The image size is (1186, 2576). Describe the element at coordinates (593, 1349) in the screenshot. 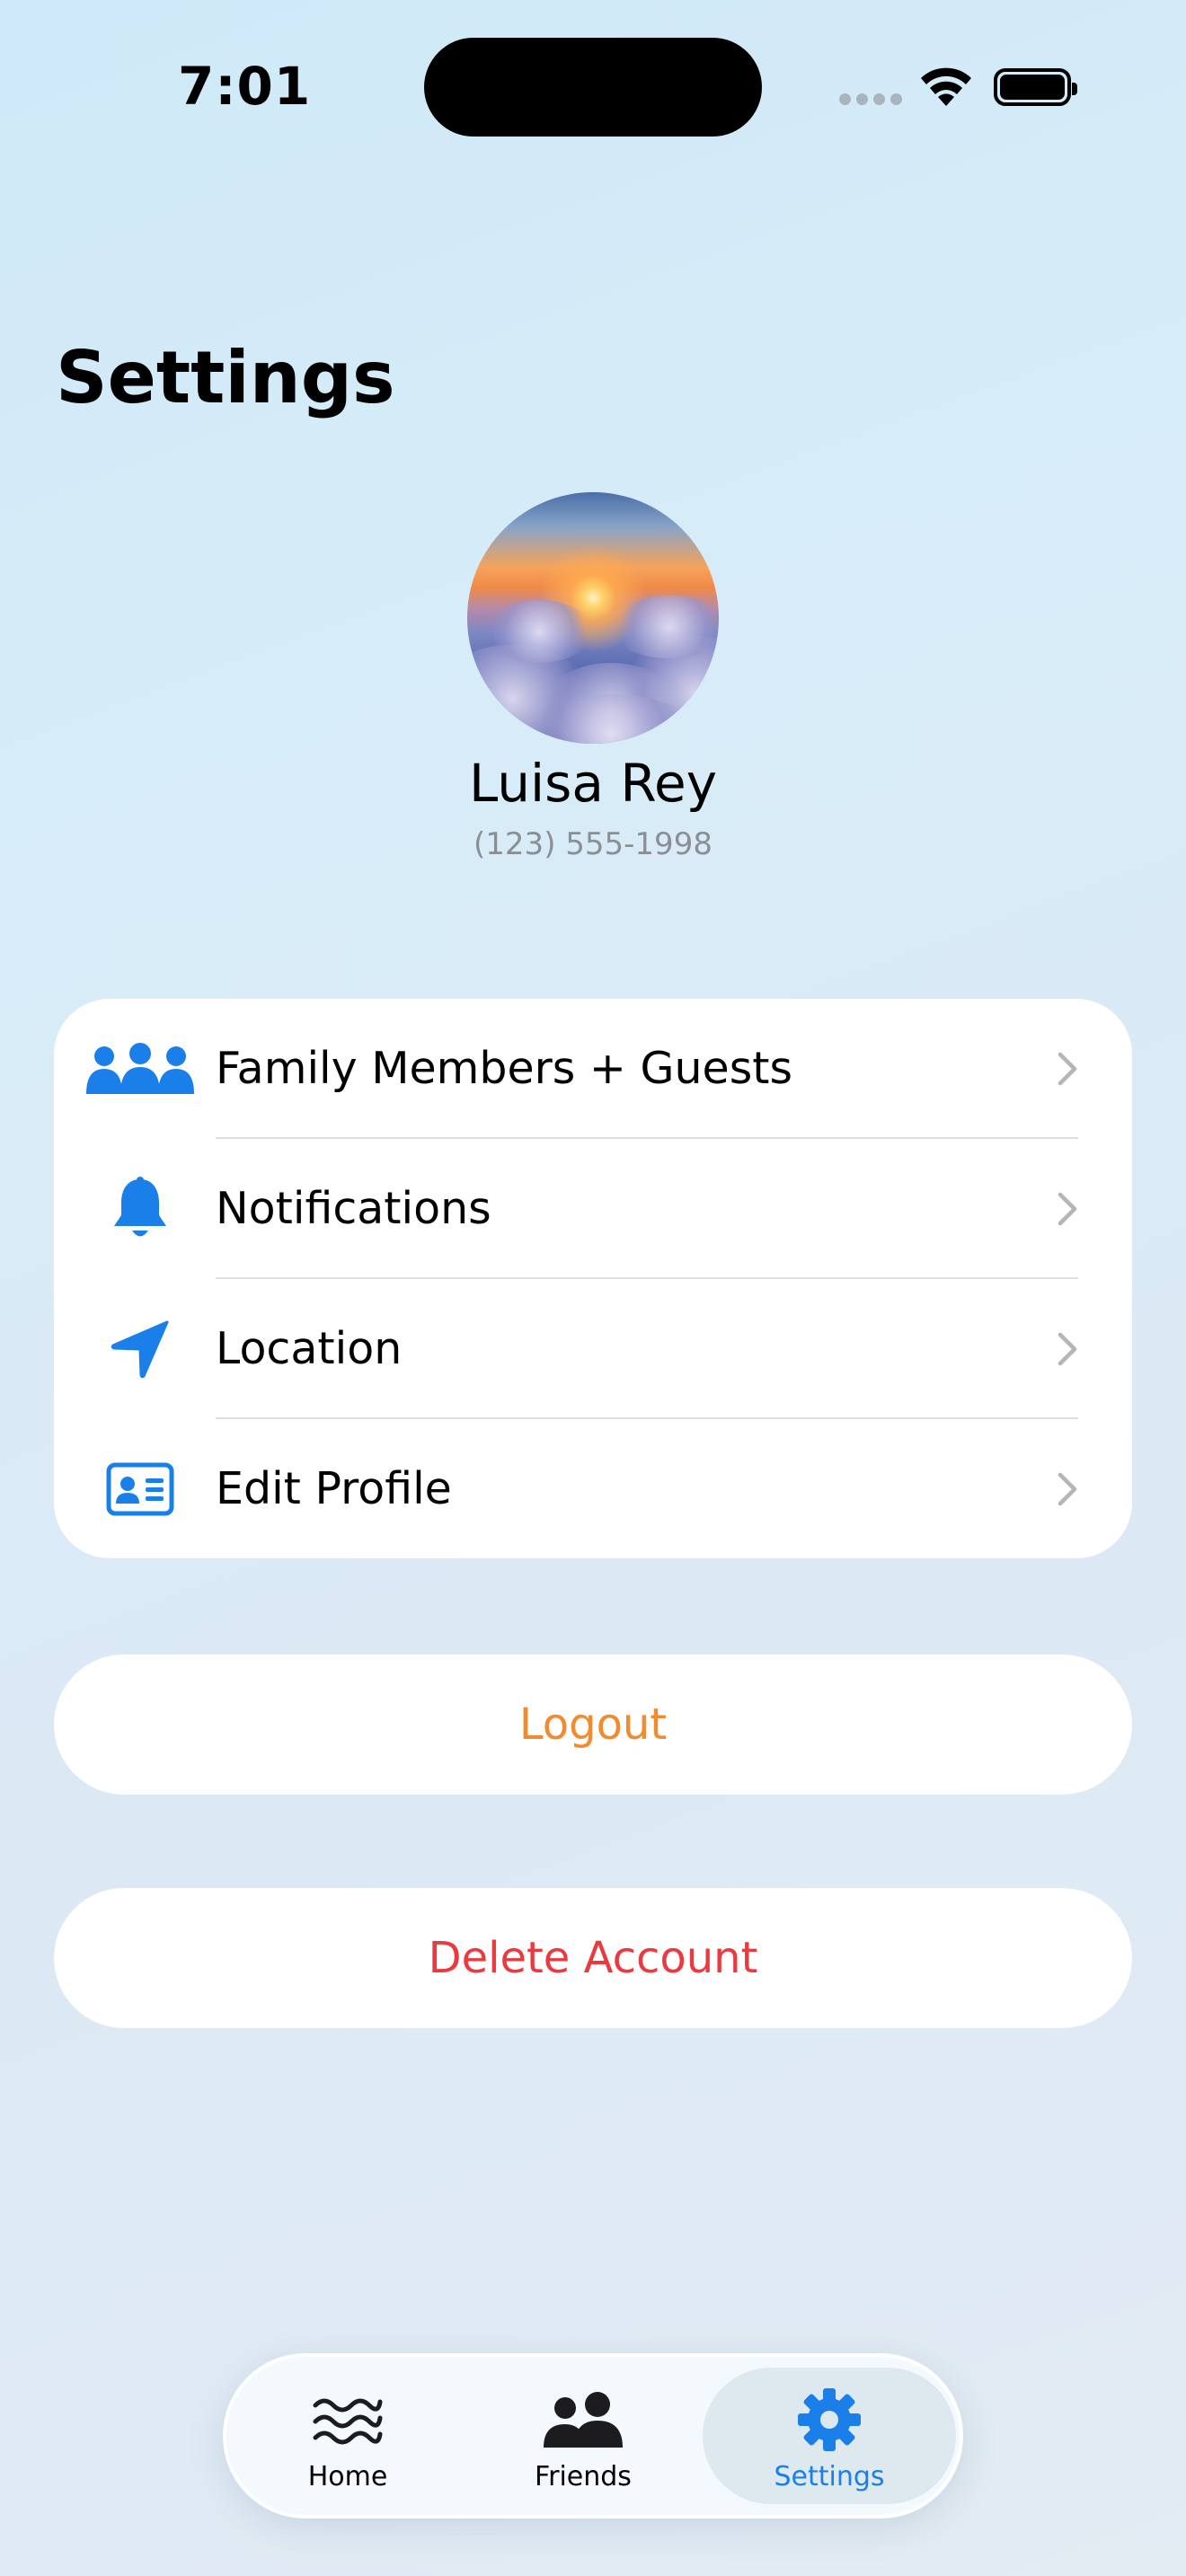

I see `menu-item-location: Location` at that location.